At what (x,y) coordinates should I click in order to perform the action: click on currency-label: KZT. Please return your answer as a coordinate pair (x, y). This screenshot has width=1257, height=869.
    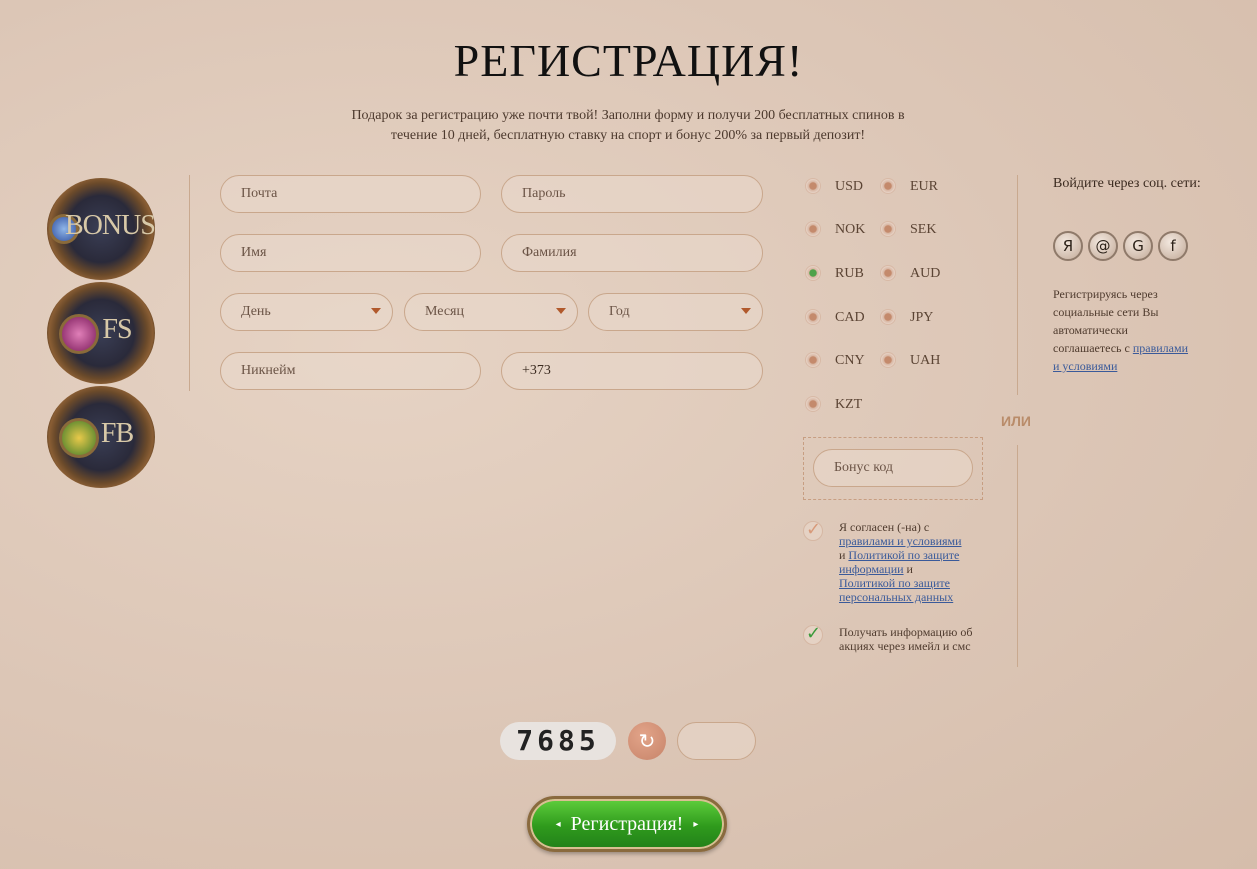
    Looking at the image, I should click on (849, 404).